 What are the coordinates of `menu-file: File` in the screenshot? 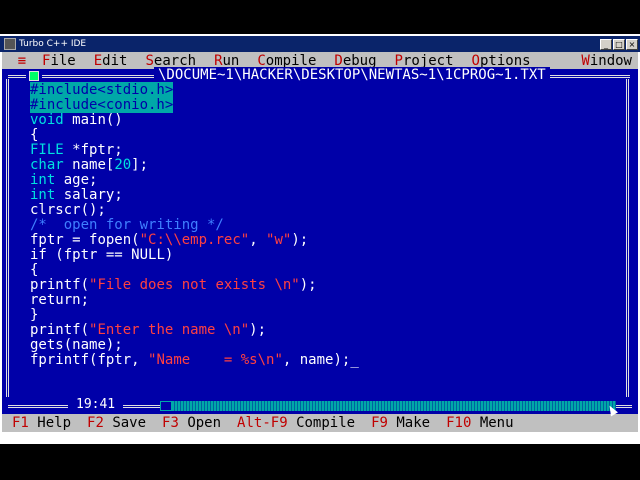 It's located at (59, 61).